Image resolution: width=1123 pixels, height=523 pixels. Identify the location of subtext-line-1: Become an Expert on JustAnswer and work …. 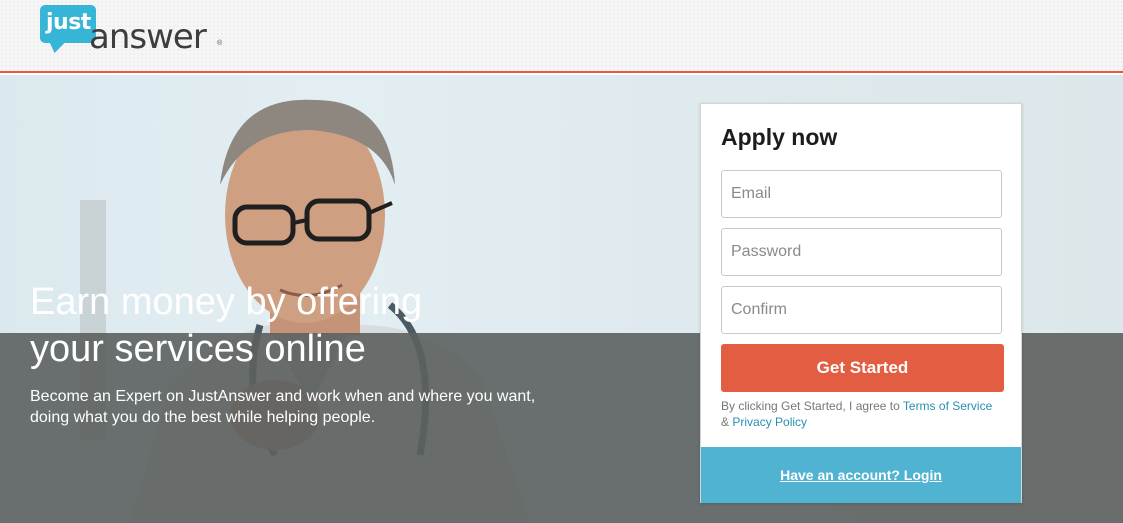
(283, 396).